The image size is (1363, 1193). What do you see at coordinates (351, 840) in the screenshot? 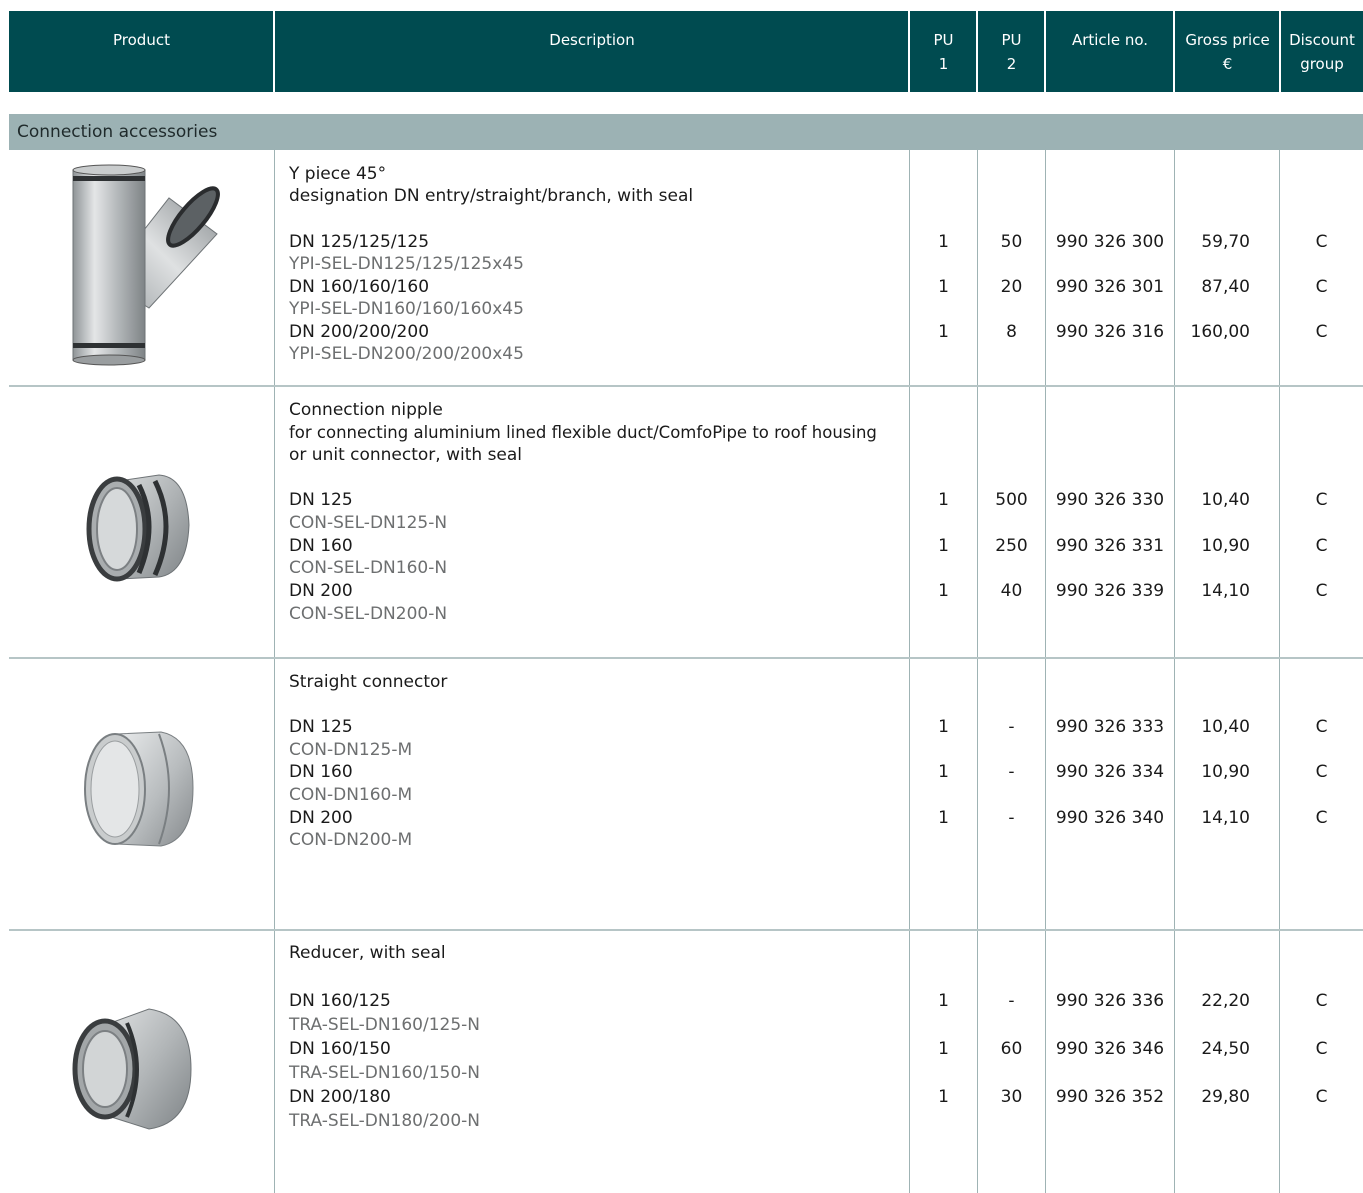
I see `variant-code: CON-DN200-M` at bounding box center [351, 840].